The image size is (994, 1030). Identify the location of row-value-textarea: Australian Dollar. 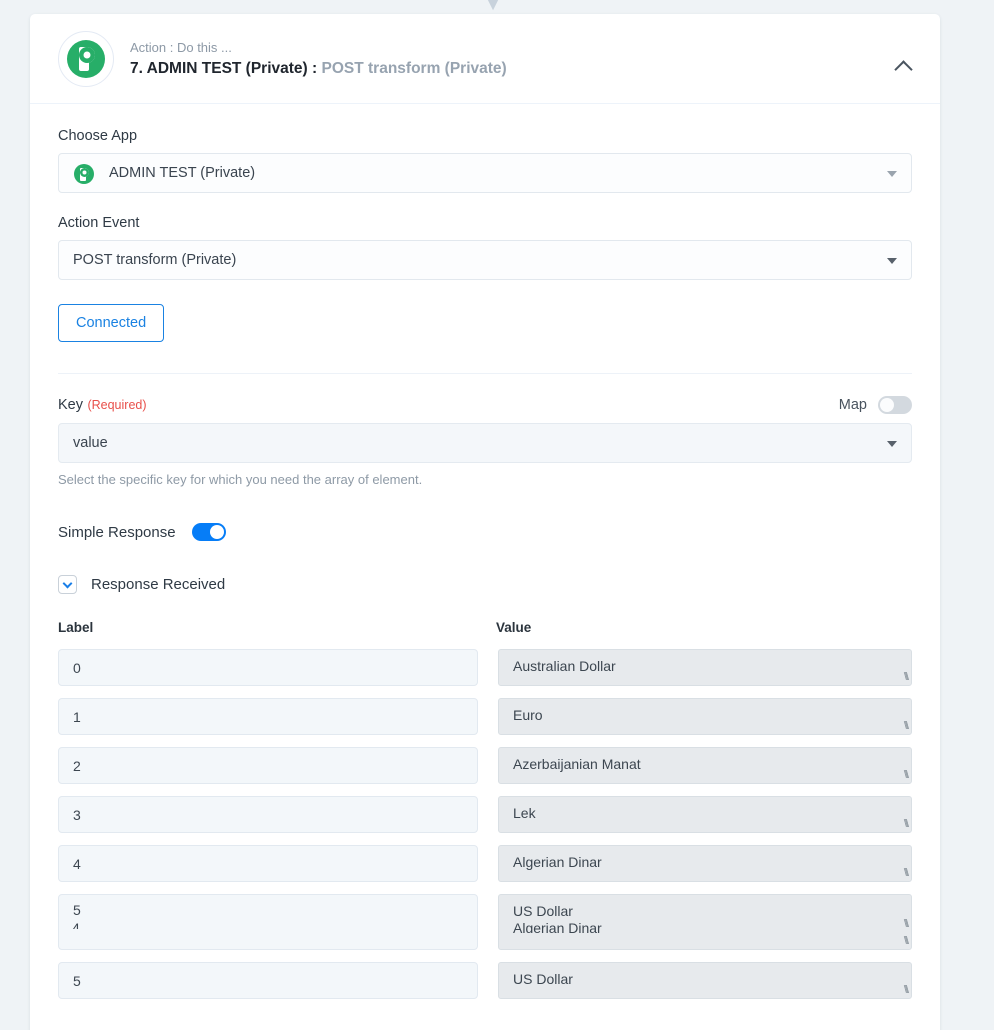
(705, 667).